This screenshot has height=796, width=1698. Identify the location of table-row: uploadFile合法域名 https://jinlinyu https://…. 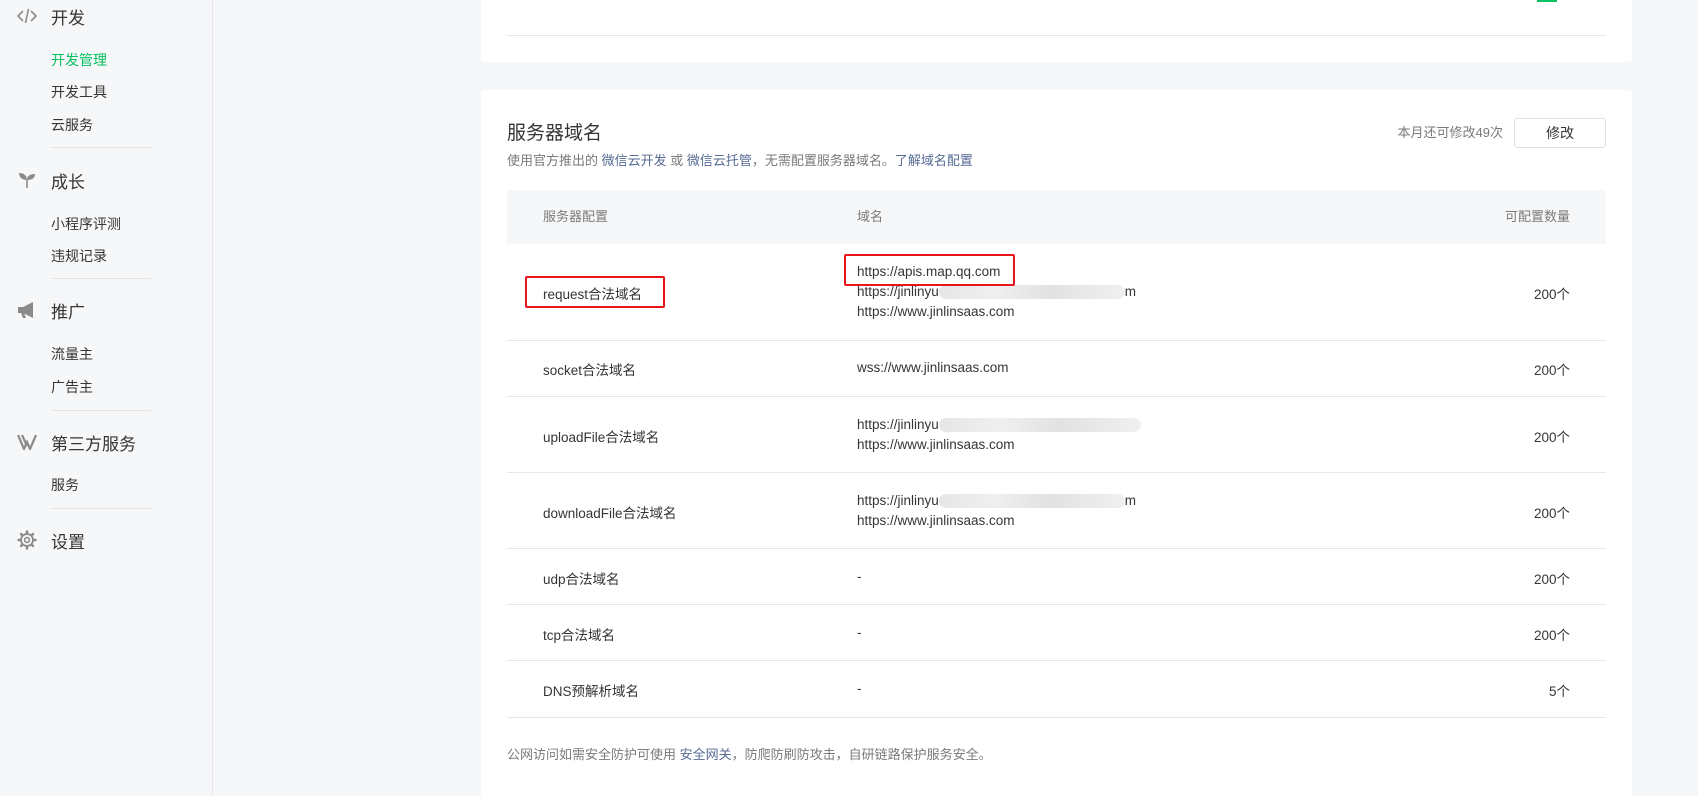
(1056, 435).